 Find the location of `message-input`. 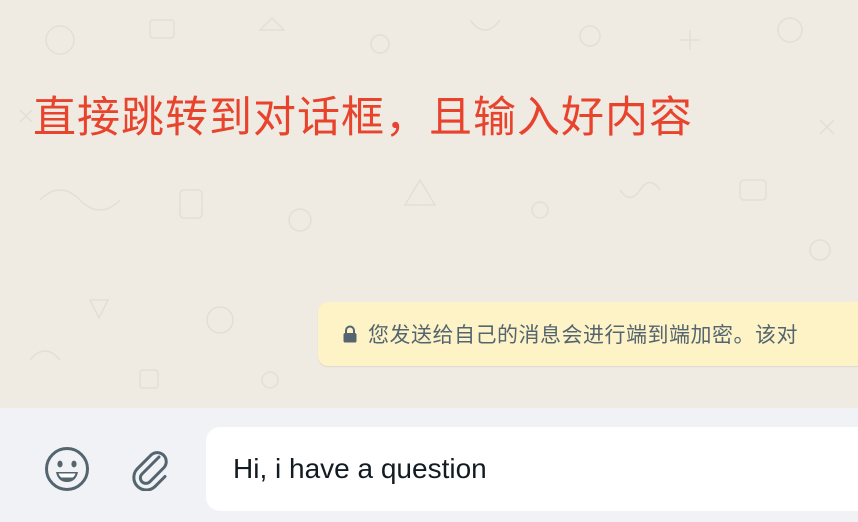

message-input is located at coordinates (533, 469).